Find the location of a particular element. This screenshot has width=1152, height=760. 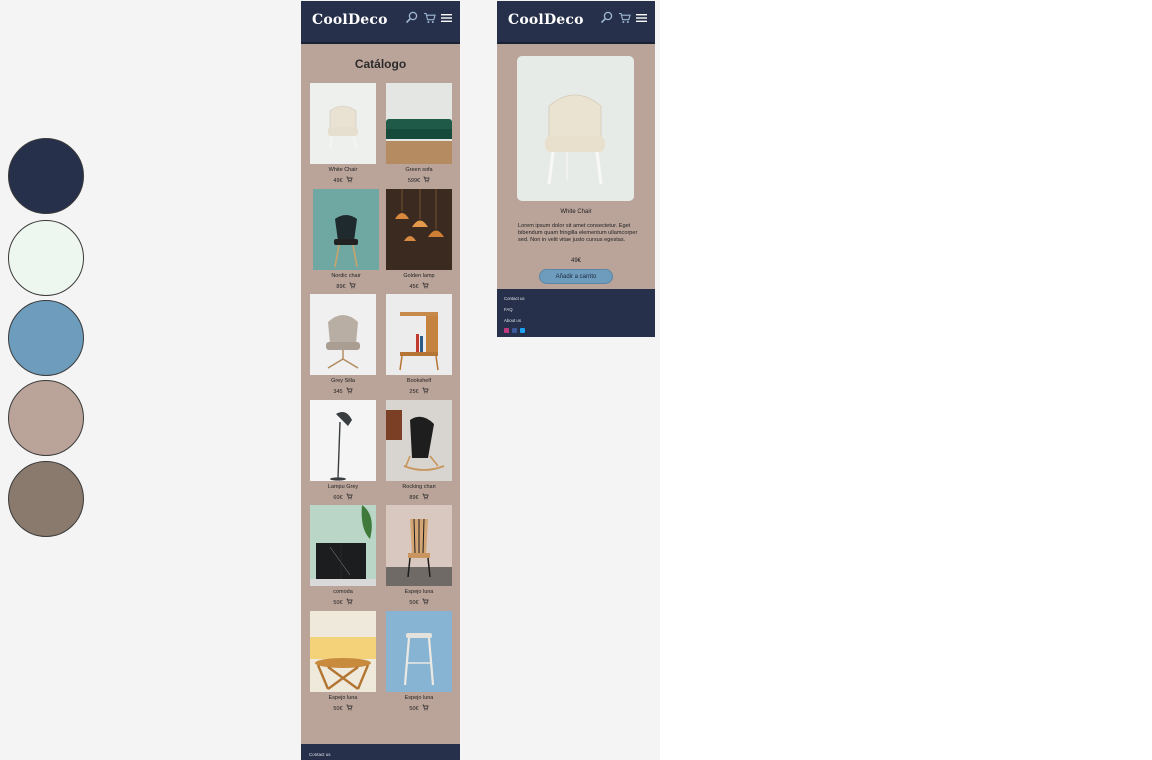

product-card: comoda 50€ is located at coordinates (343, 556).